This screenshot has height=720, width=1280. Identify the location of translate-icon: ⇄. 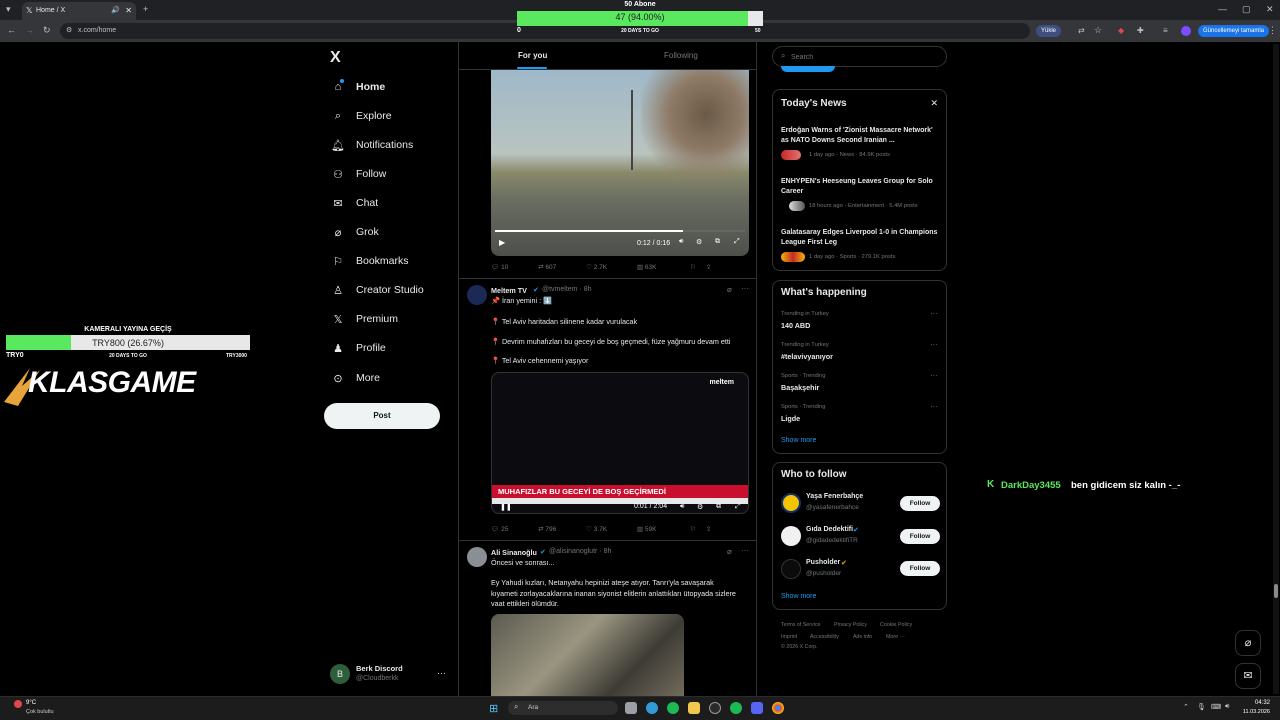
(1081, 30).